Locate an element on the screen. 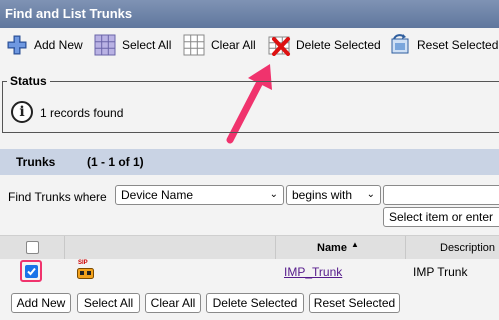 This screenshot has width=499, height=320. find-label: Find Trunks where is located at coordinates (57, 197).